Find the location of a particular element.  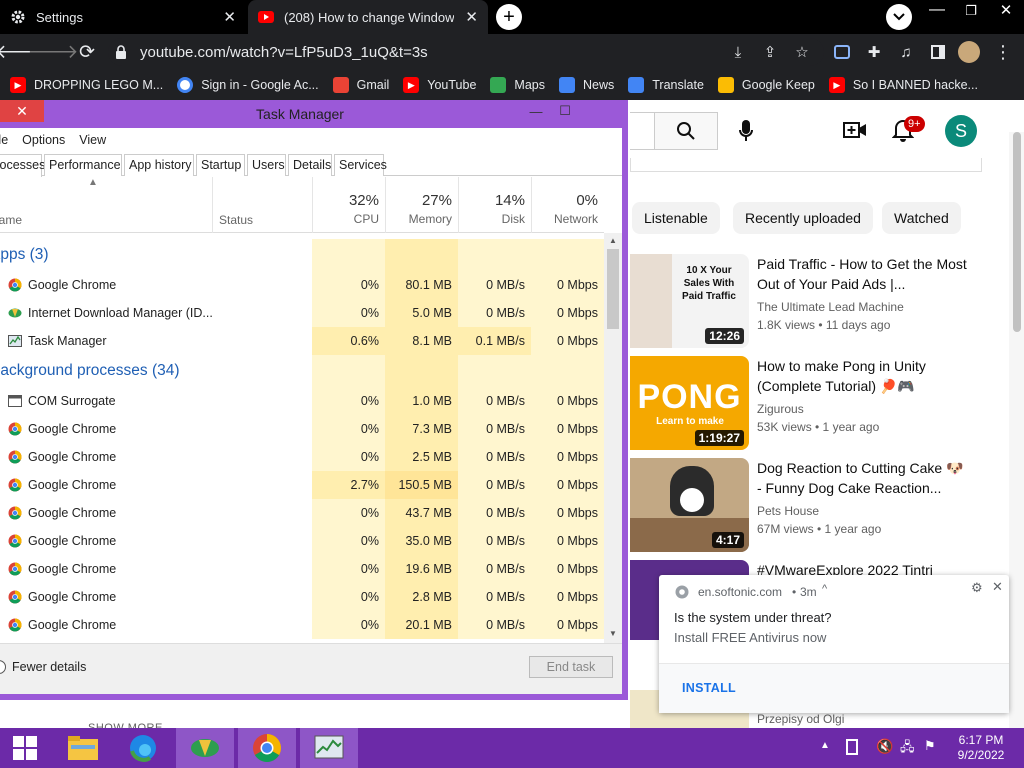

account-avatar: S is located at coordinates (961, 131).